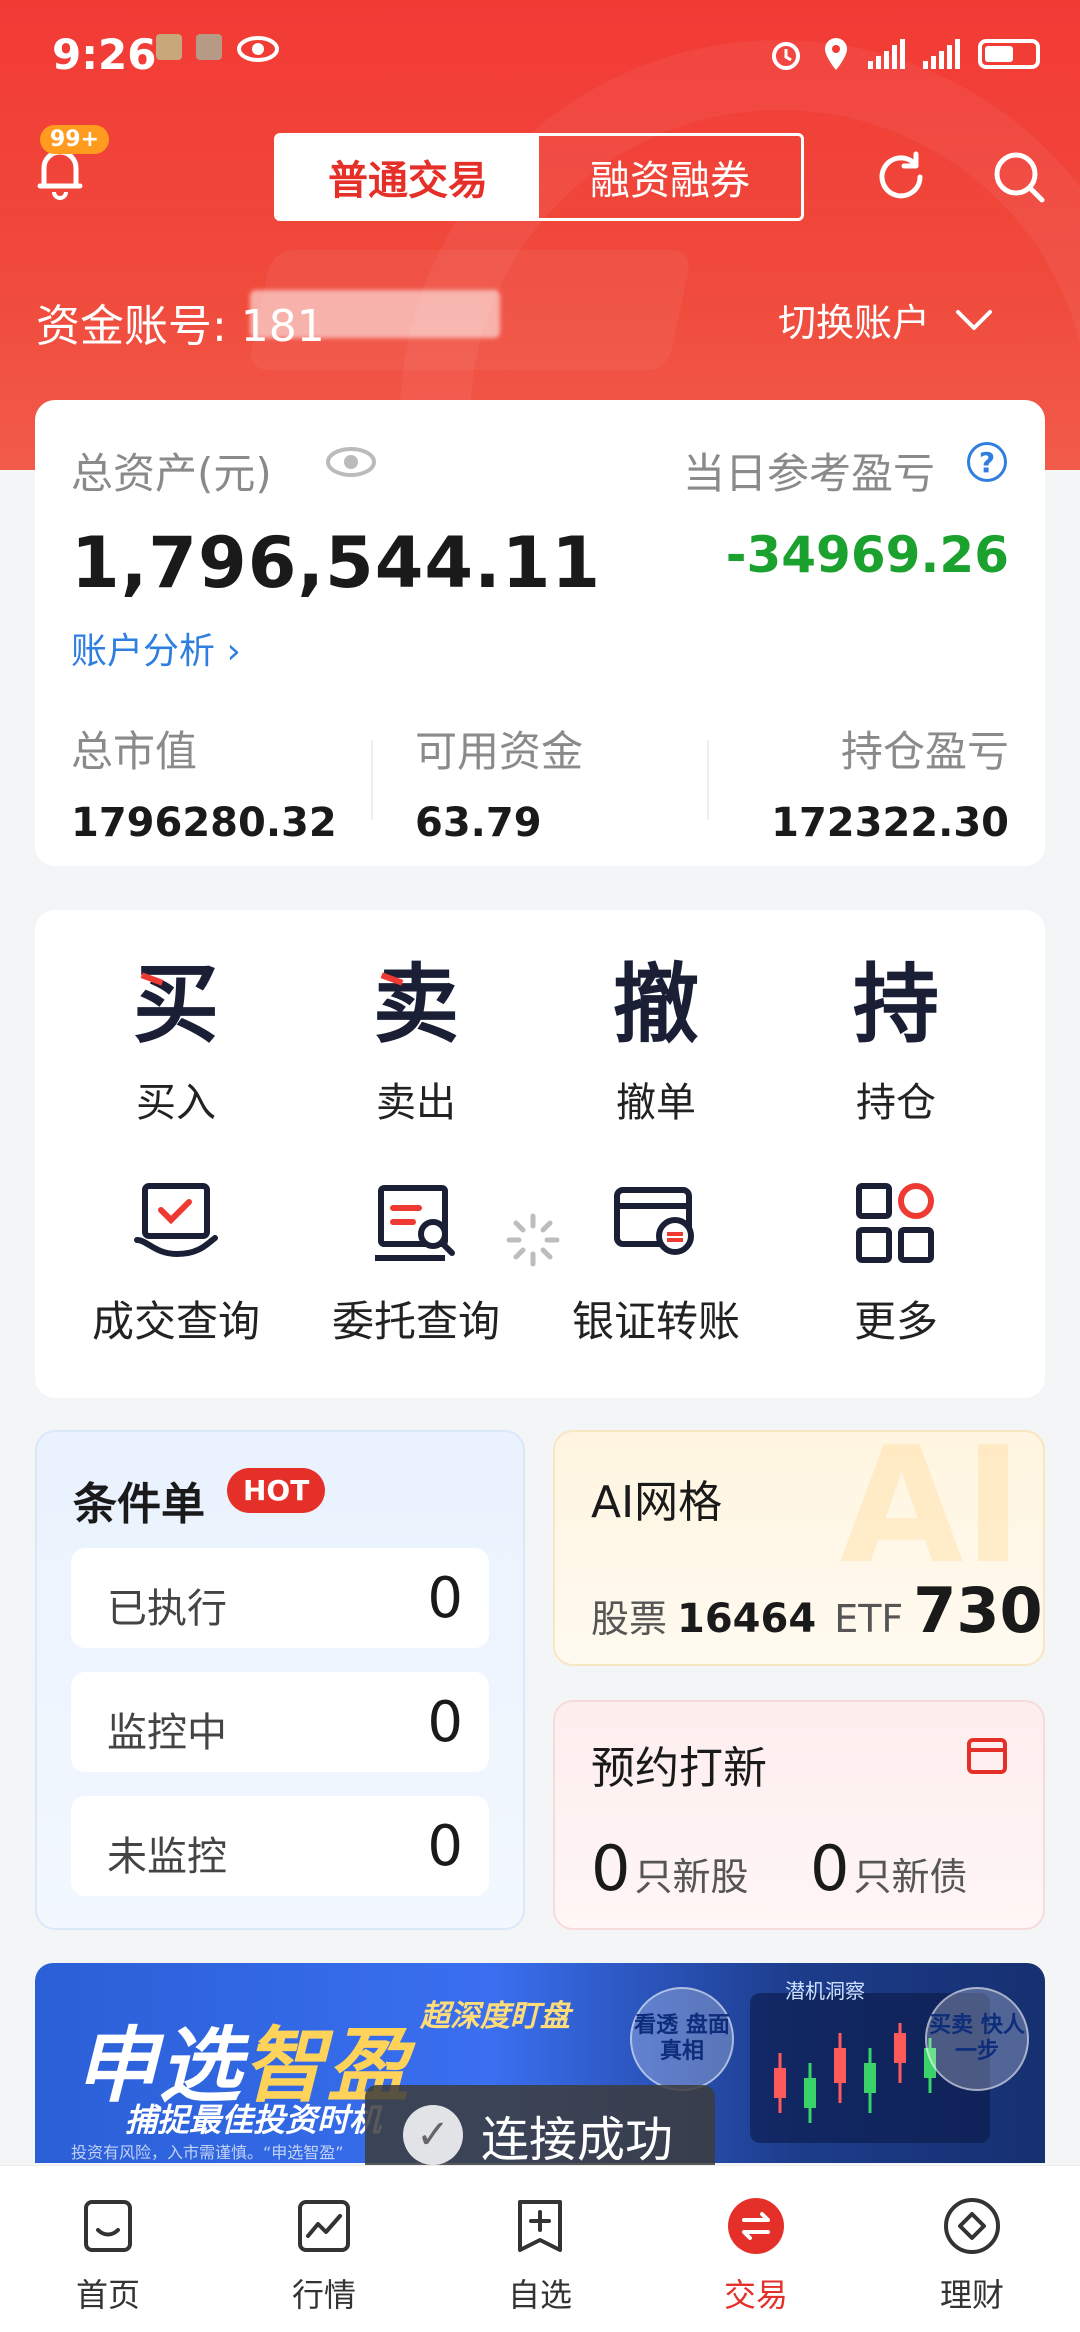 The width and height of the screenshot is (1080, 2332). Describe the element at coordinates (756, 2226) in the screenshot. I see `trade-icon` at that location.